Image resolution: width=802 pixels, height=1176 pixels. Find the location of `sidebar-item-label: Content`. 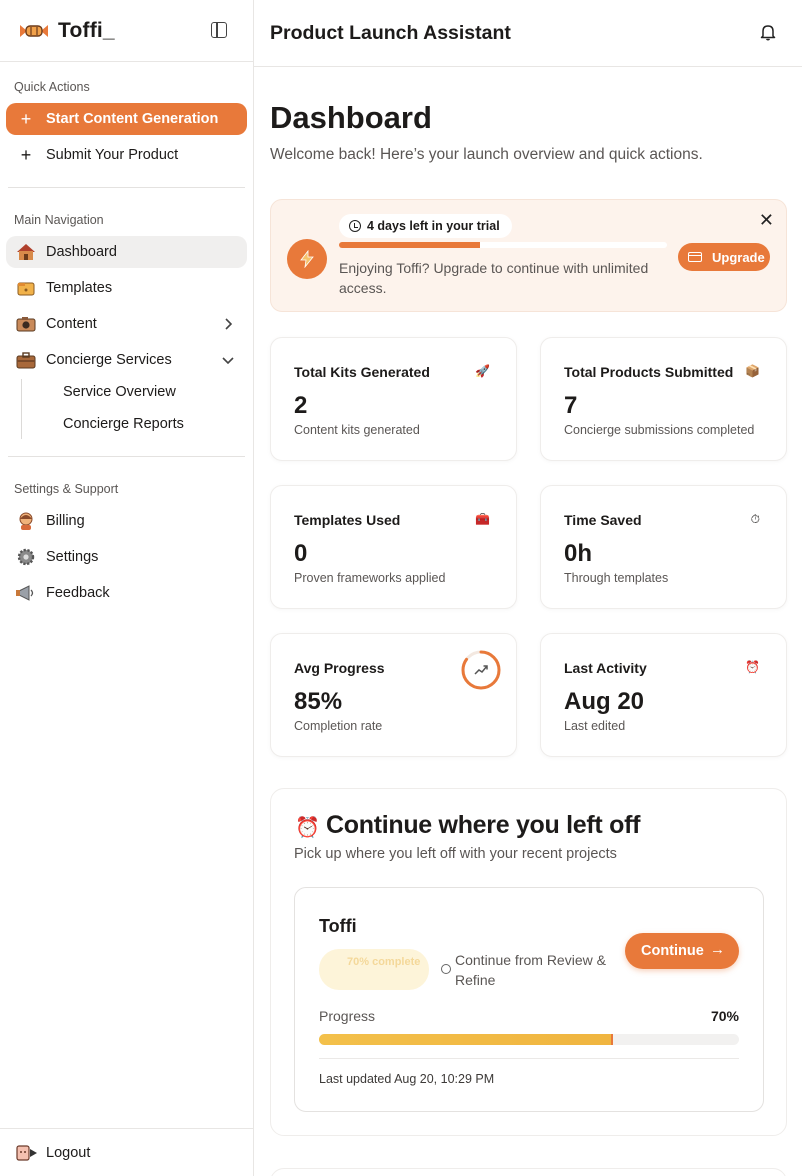

sidebar-item-label: Content is located at coordinates (71, 324).